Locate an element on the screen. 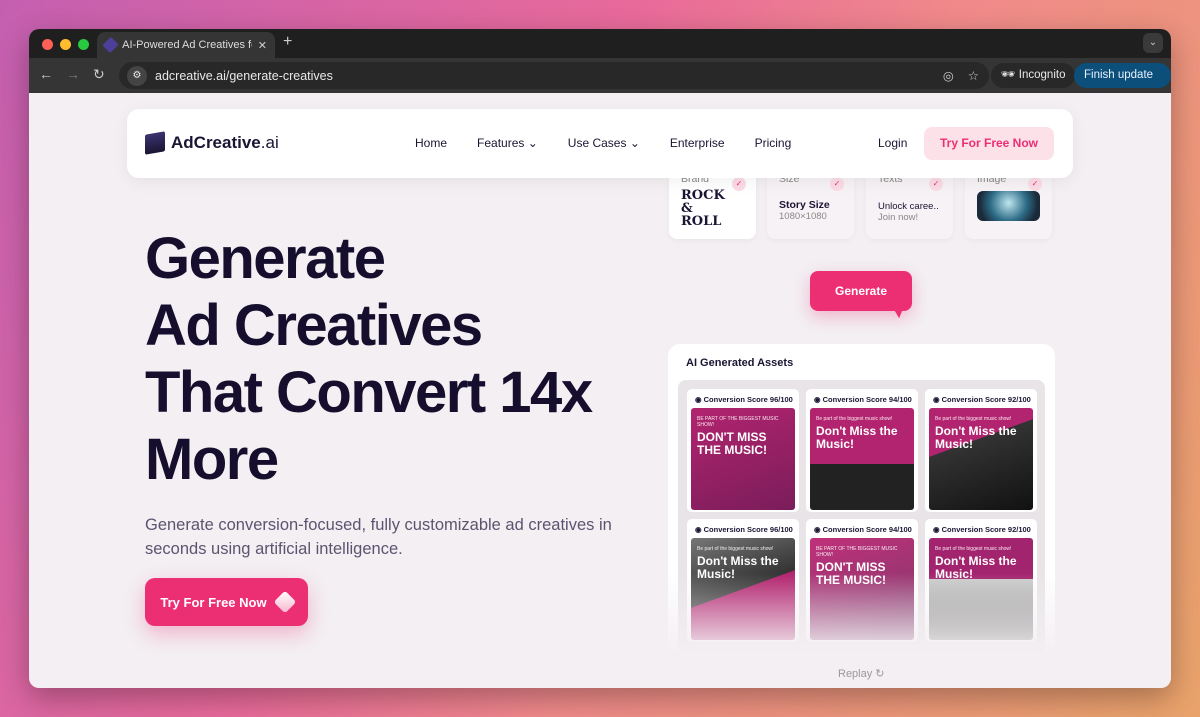 Image resolution: width=1200 pixels, height=717 pixels. tab-title: AI-Powered Ad Creatives for B is located at coordinates (187, 45).